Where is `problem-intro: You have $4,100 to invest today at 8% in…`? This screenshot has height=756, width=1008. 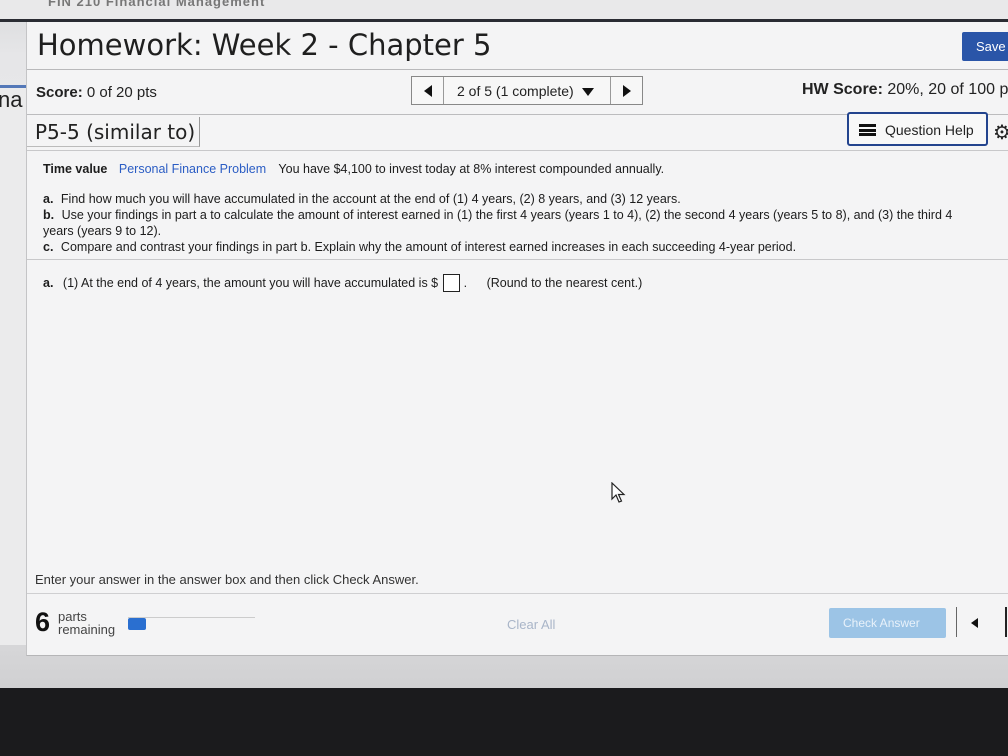
problem-intro: You have $4,100 to invest today at 8% in… is located at coordinates (471, 169).